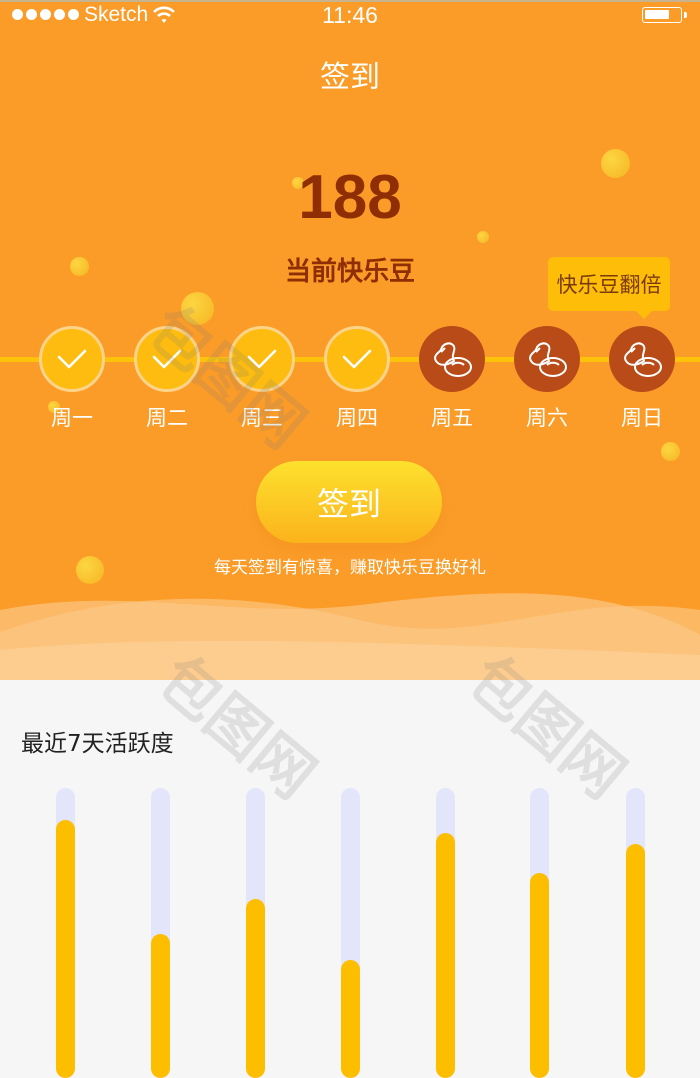  I want to click on day-item: 周三, so click(262, 379).